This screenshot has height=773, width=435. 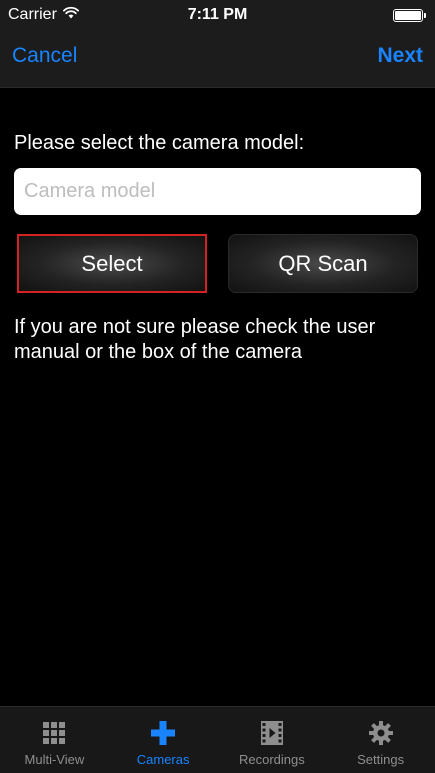 I want to click on select-button: Select, so click(x=112, y=263).